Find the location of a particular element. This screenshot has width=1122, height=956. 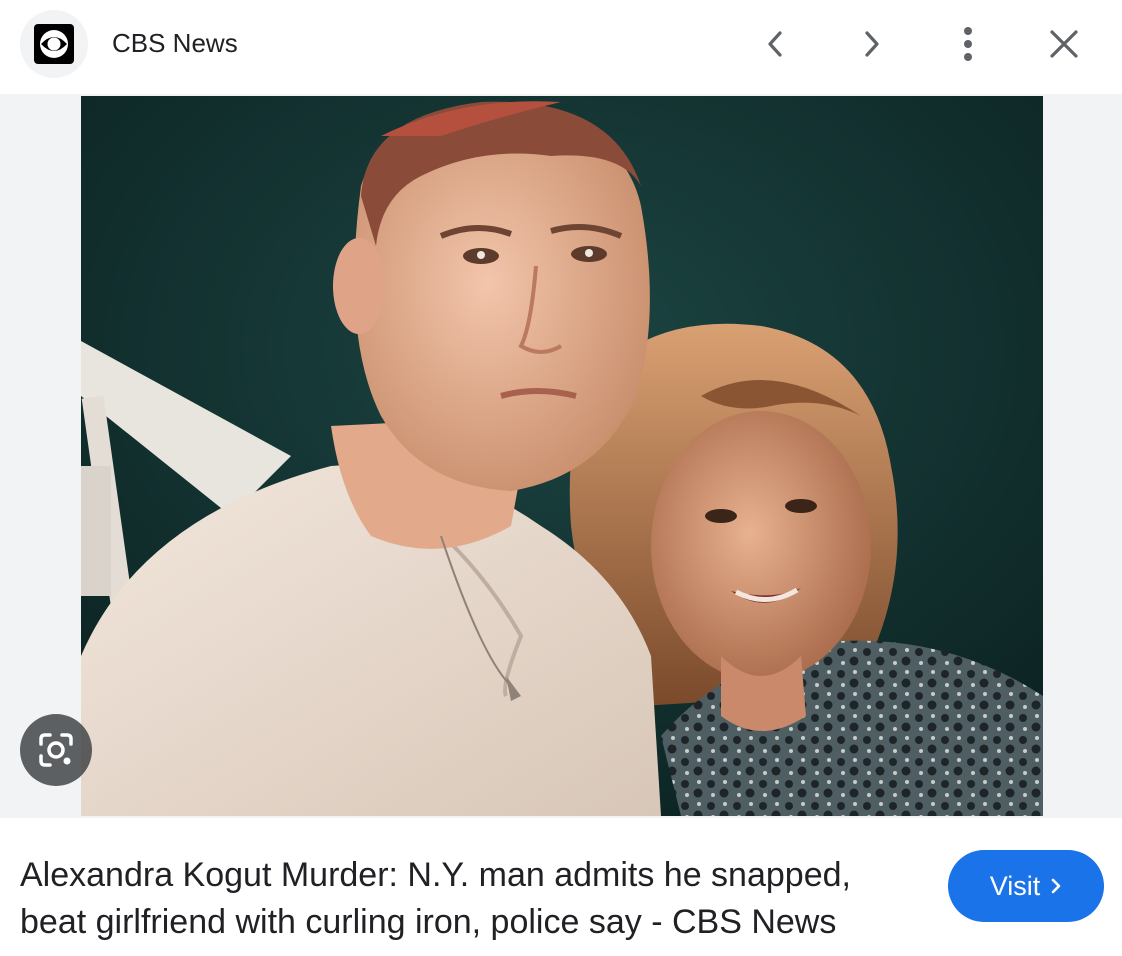

source-logo is located at coordinates (54, 44).